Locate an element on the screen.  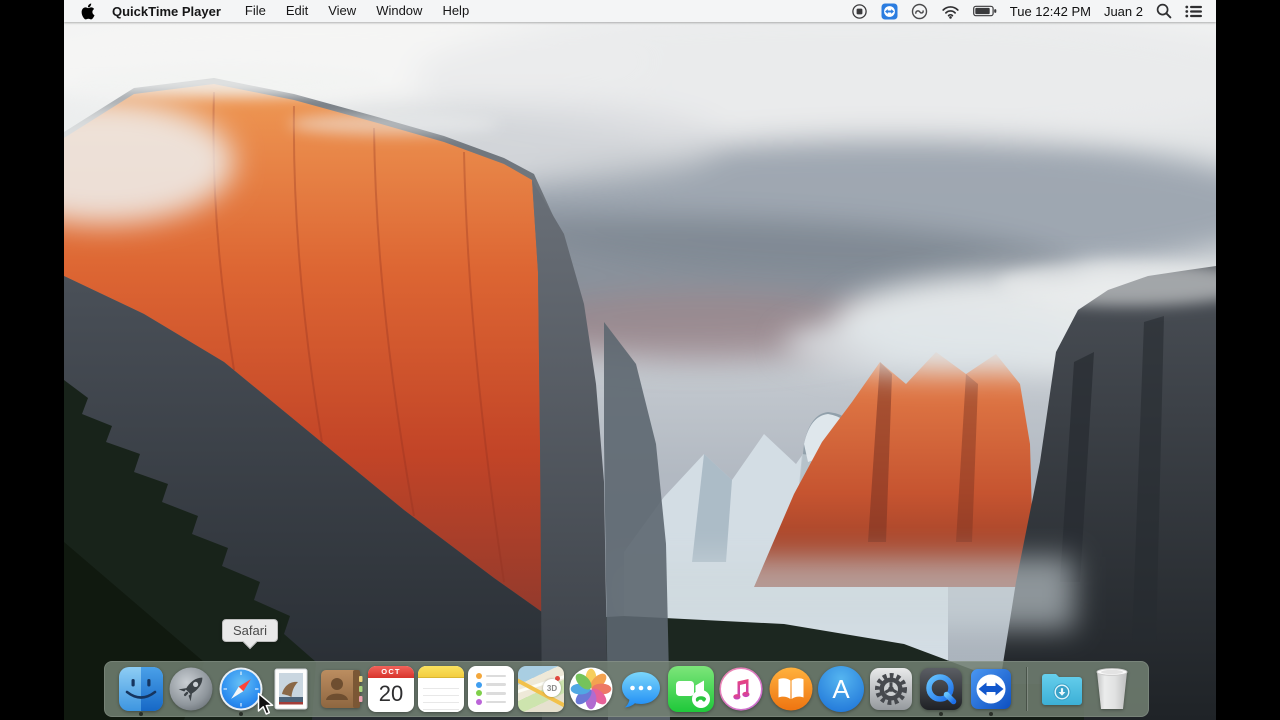
dock-tooltip: Safari is located at coordinates (250, 630).